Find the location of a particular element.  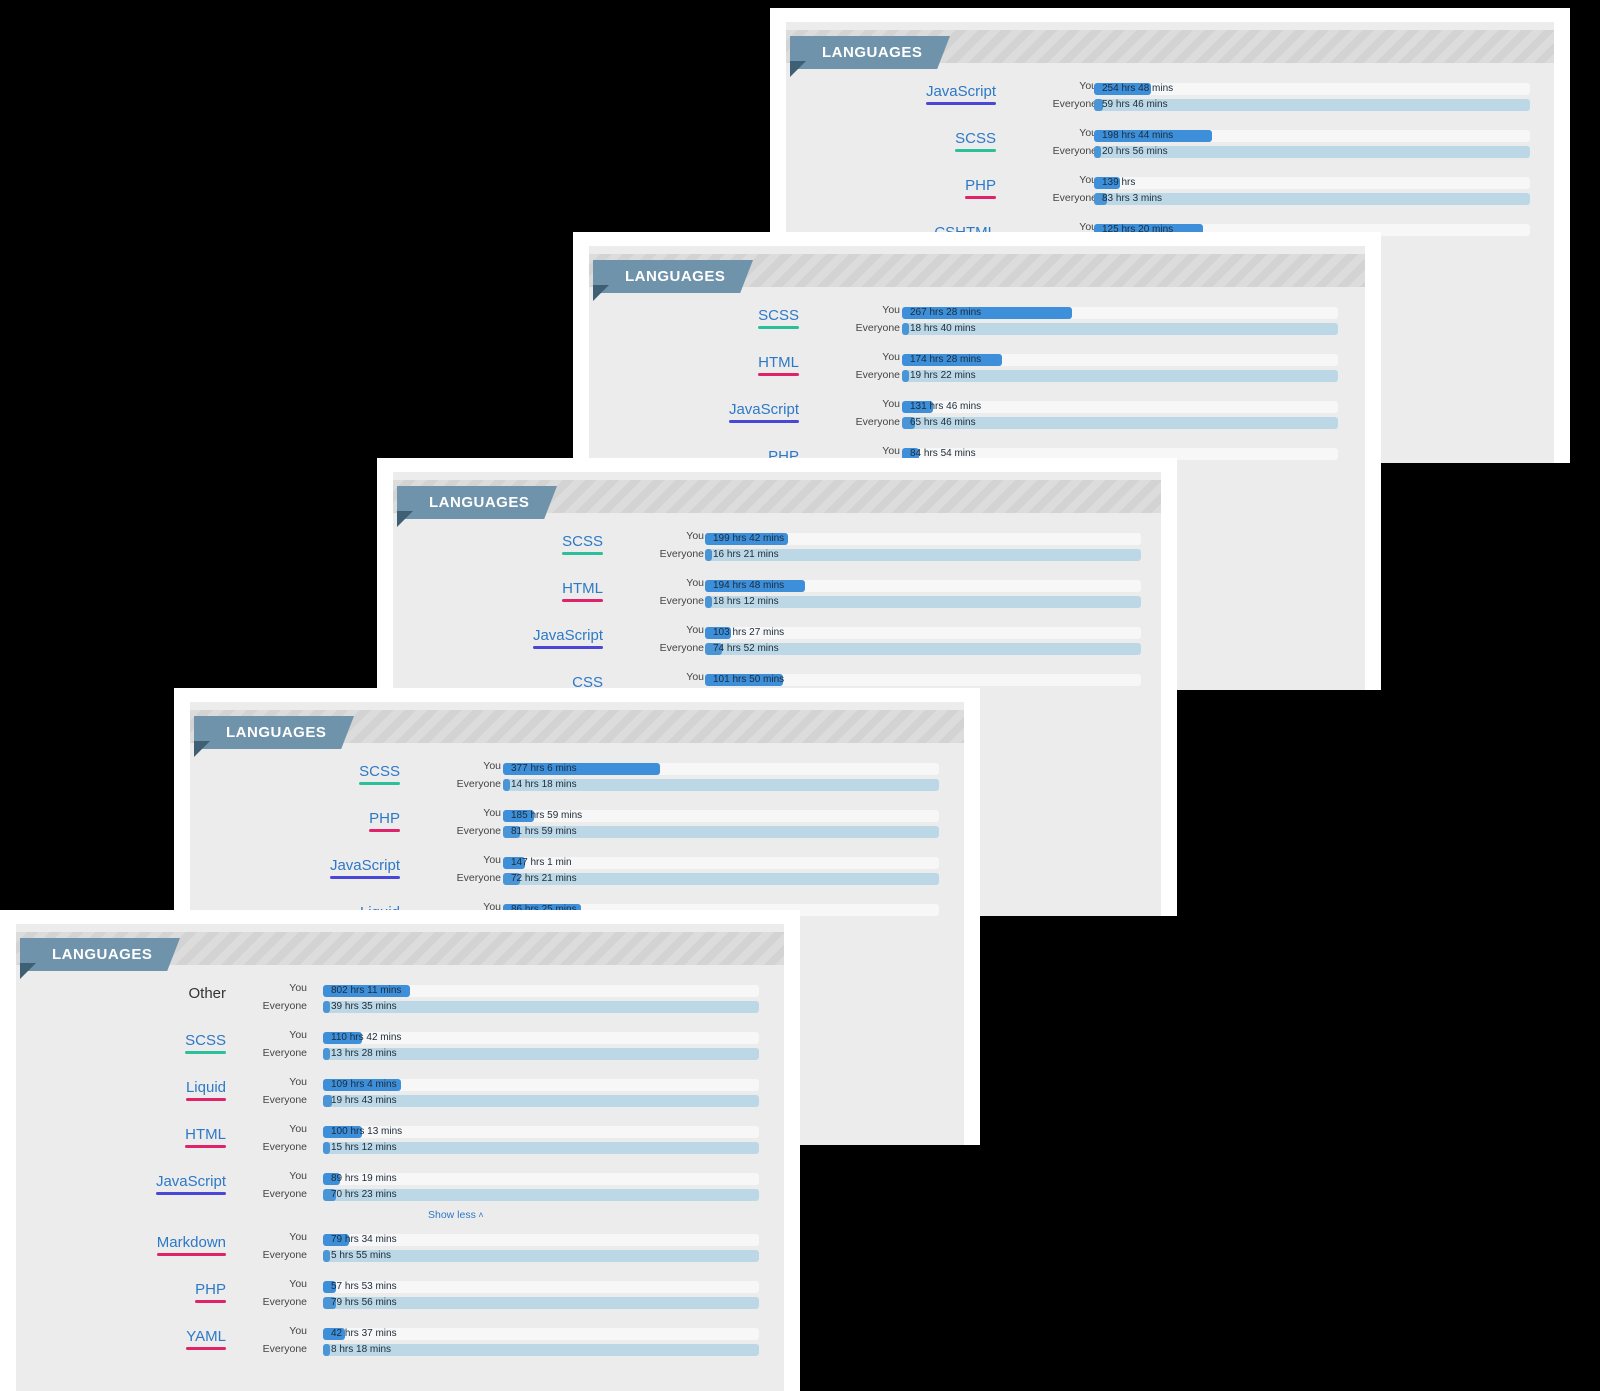

everyone-bar: 18 hrs 12 mins is located at coordinates (923, 602).